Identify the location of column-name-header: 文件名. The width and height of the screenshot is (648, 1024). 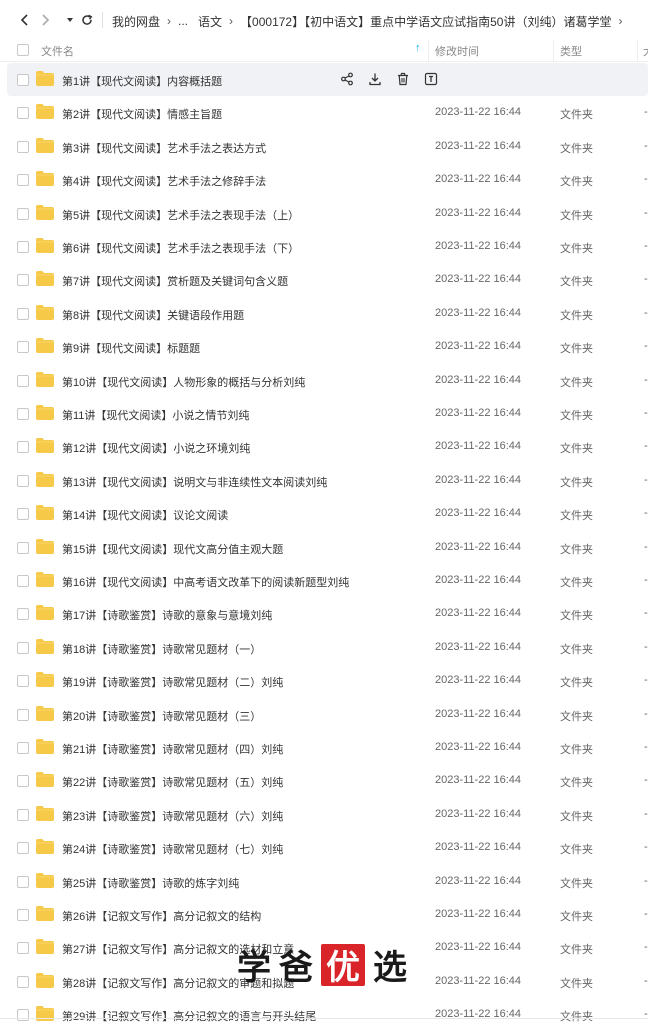
(57, 51).